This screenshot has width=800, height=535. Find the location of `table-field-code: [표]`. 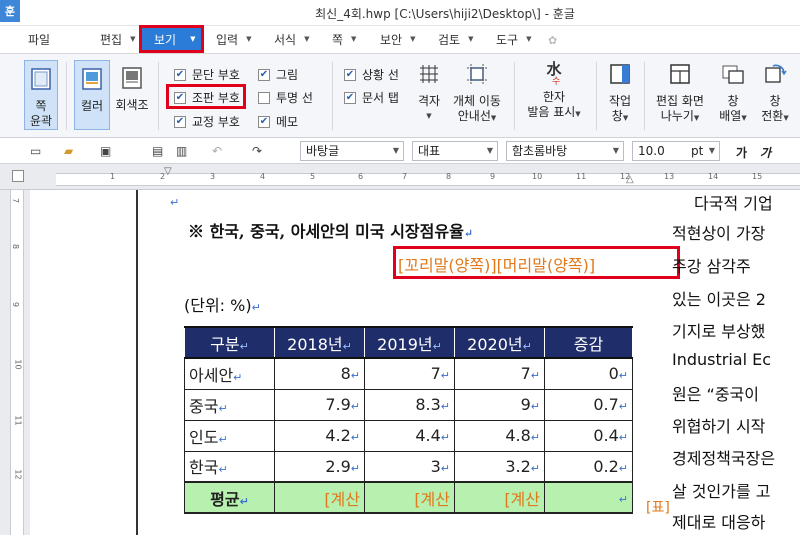

table-field-code: [표] is located at coordinates (658, 507).